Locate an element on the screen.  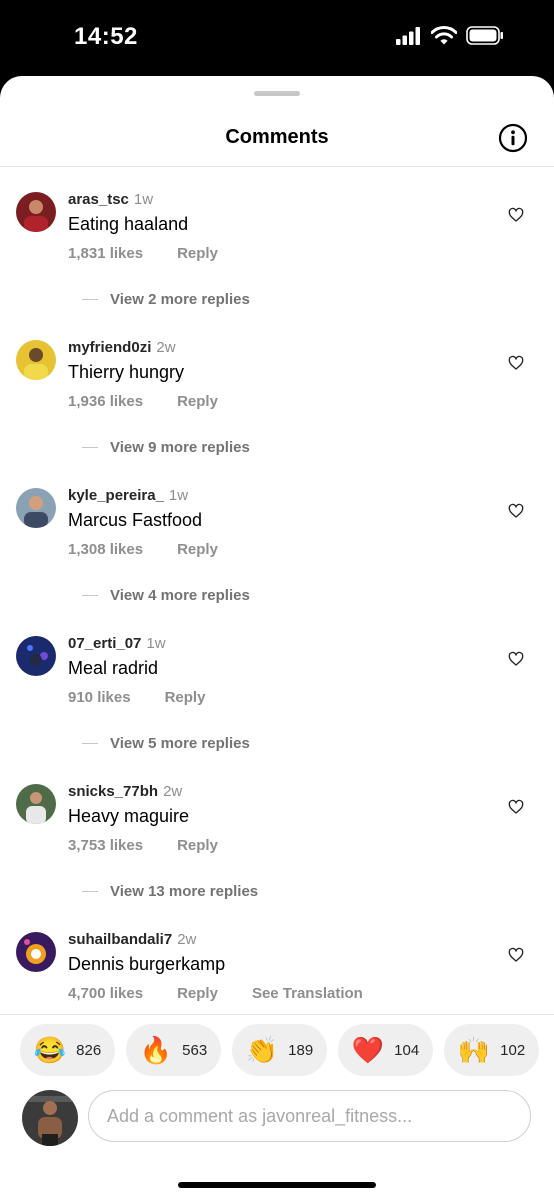
comment-text: Meal radrid is located at coordinates (113, 668).